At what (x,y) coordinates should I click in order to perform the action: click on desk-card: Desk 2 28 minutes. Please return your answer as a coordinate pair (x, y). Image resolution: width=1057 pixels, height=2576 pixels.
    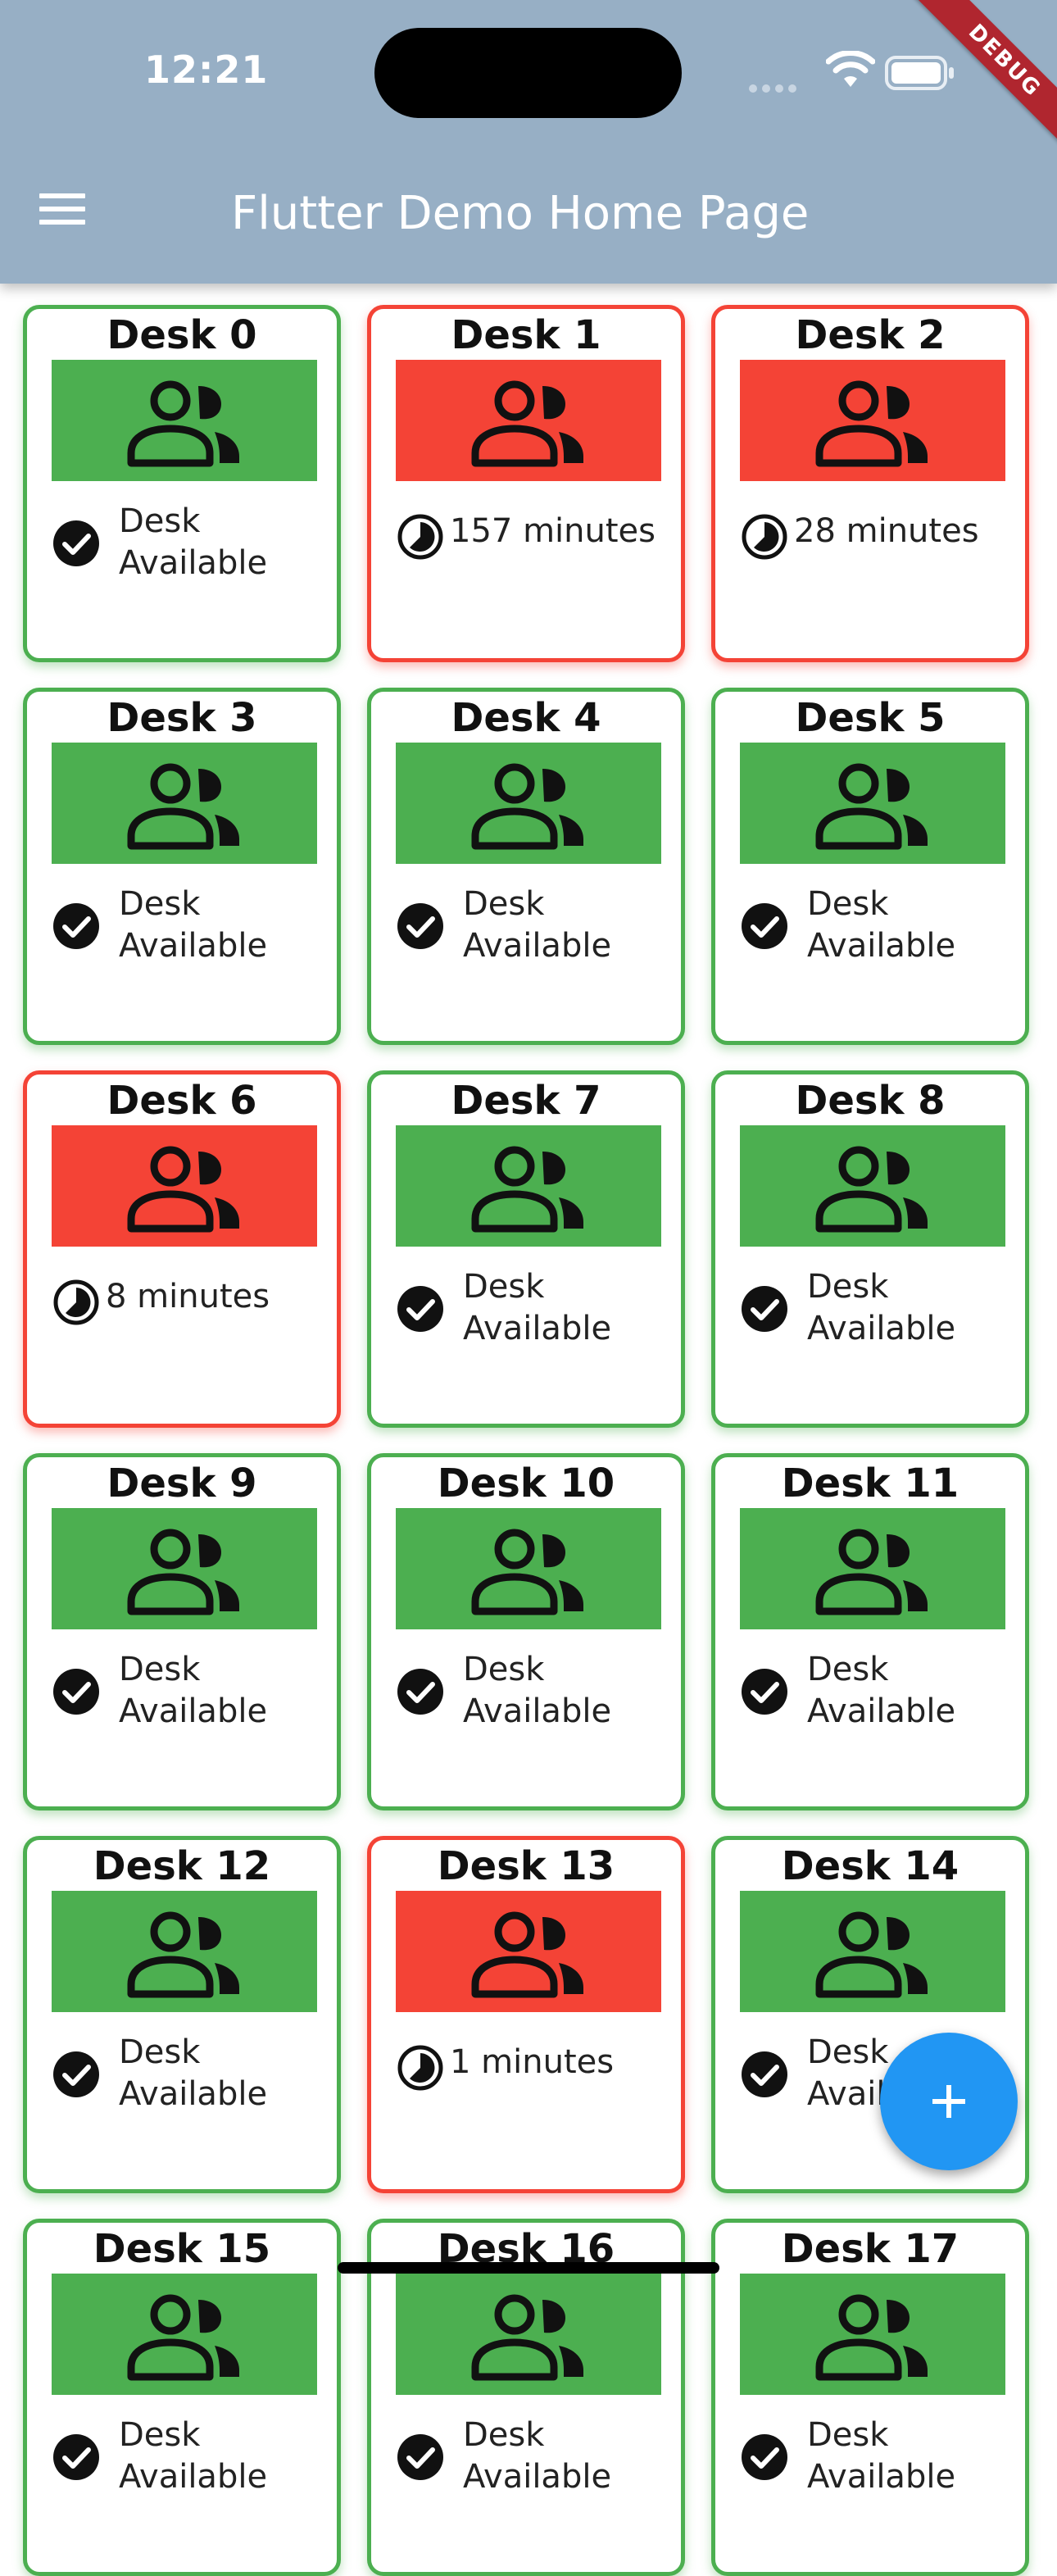
    Looking at the image, I should click on (870, 483).